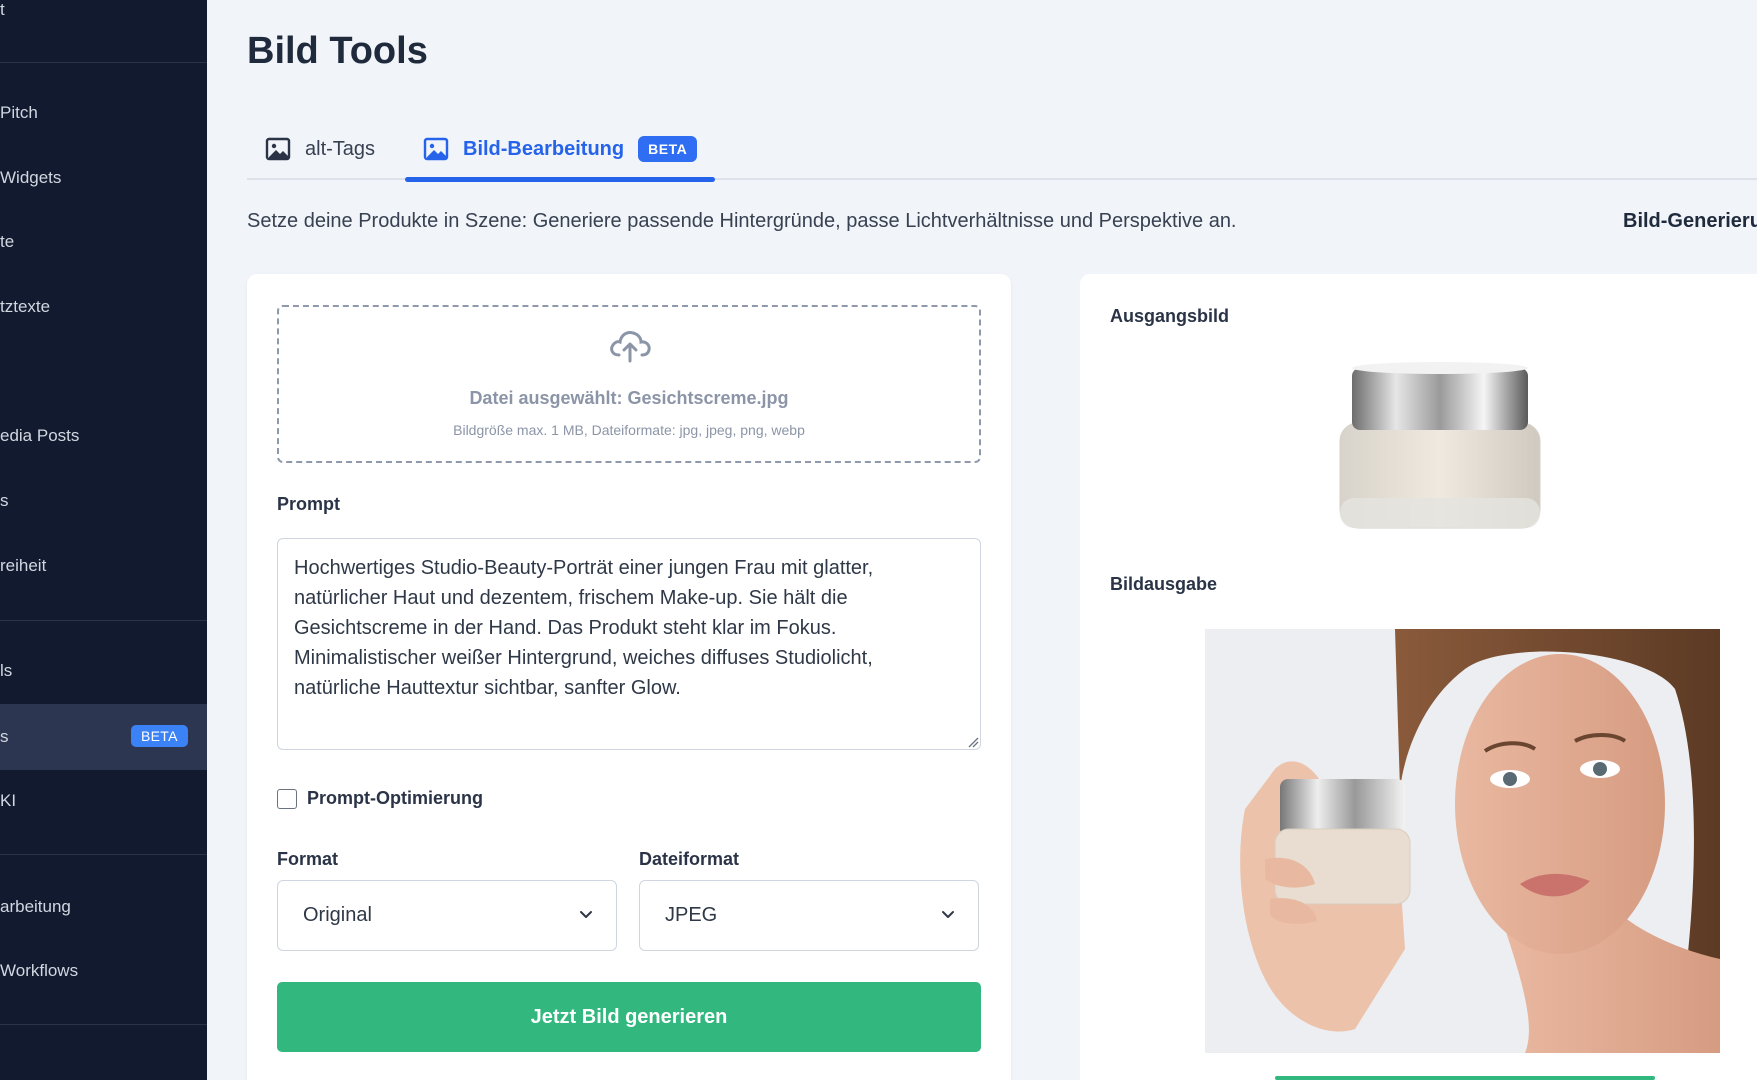 Image resolution: width=1757 pixels, height=1080 pixels. I want to click on output-portrait-image, so click(1462, 841).